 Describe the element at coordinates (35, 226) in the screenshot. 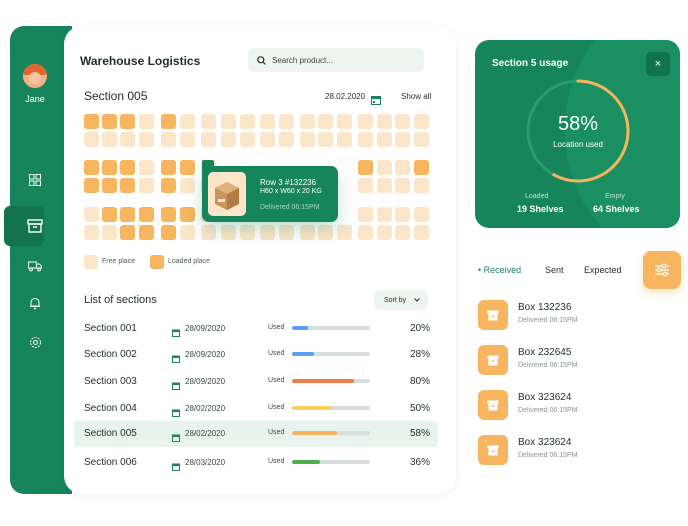

I see `archive-icon` at that location.